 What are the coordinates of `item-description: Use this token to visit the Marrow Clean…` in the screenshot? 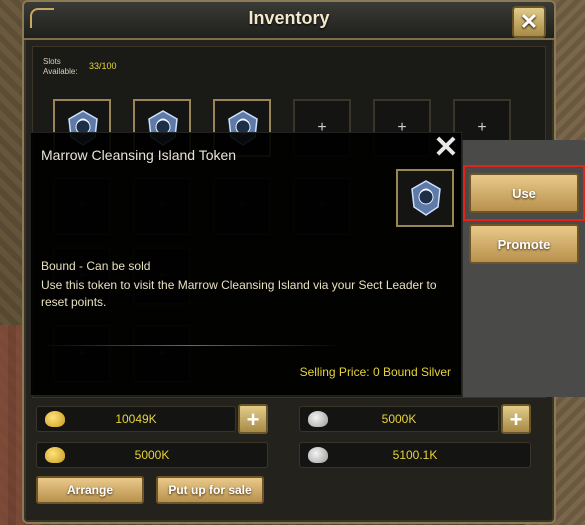 It's located at (239, 293).